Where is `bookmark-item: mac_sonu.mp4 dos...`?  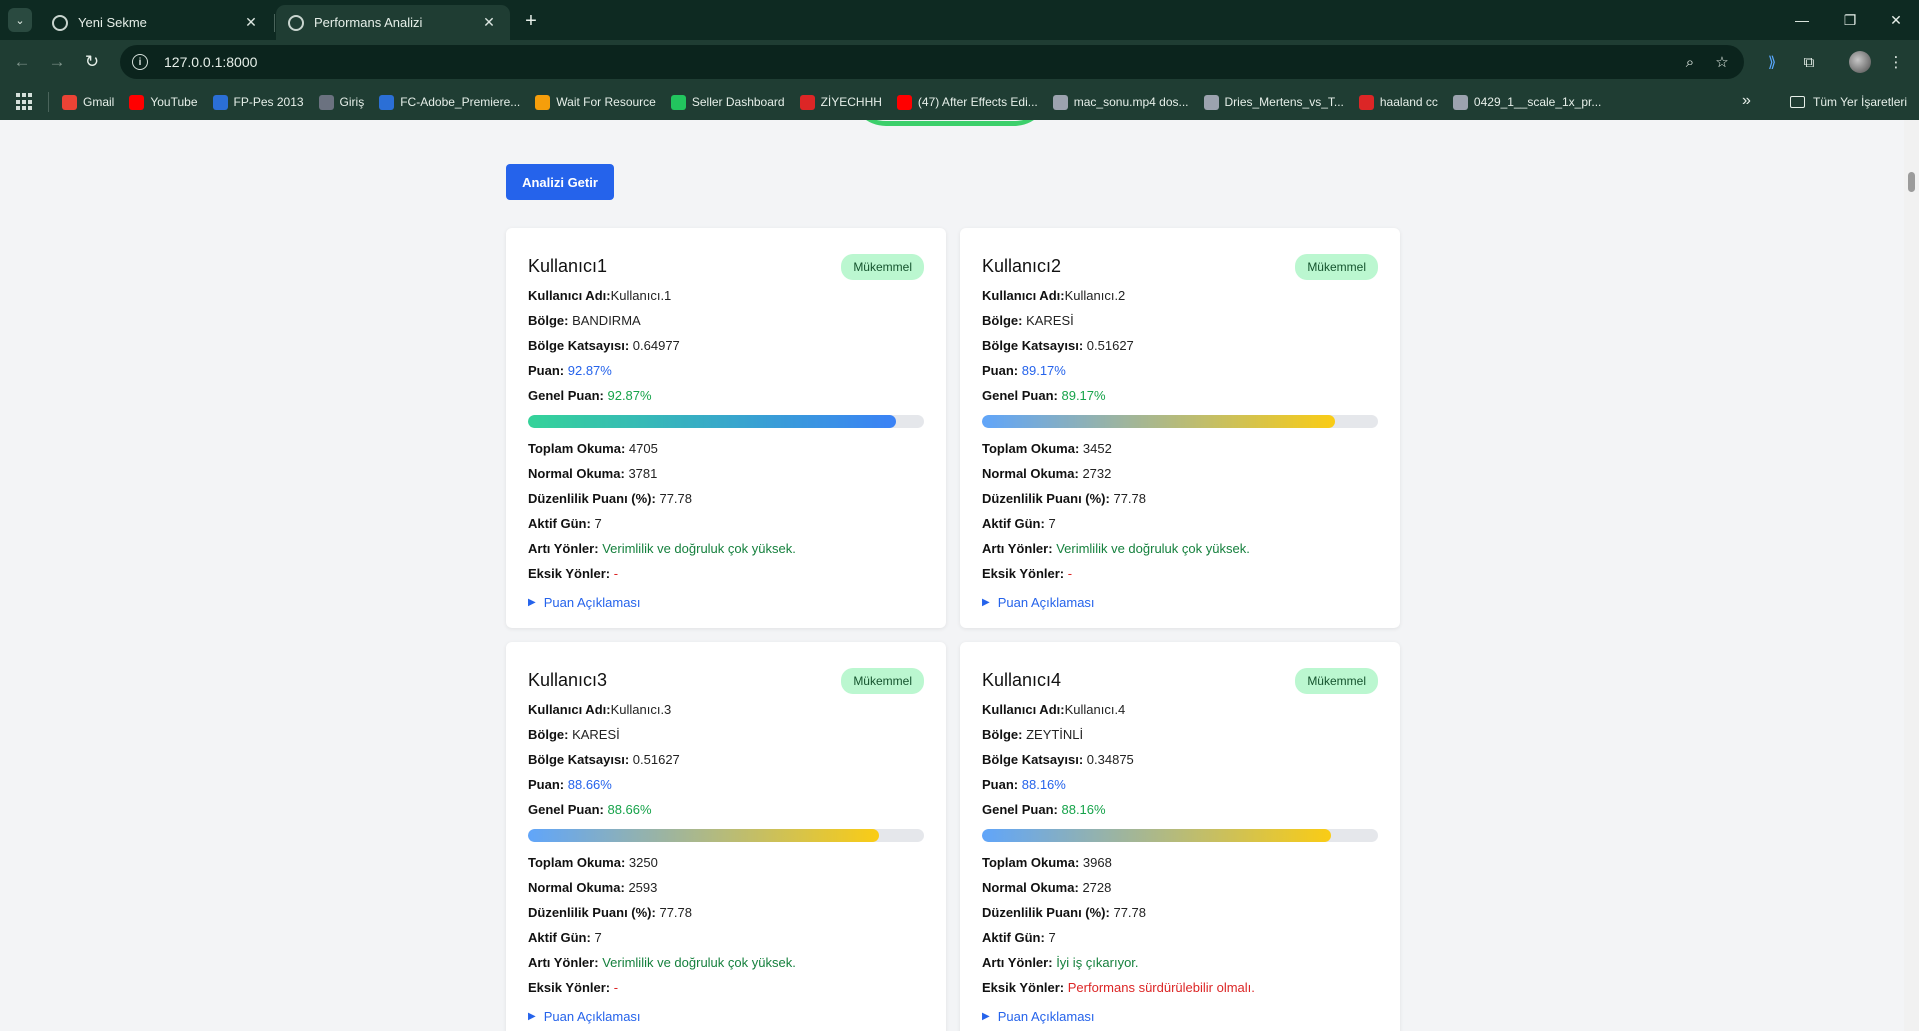 bookmark-item: mac_sonu.mp4 dos... is located at coordinates (1120, 102).